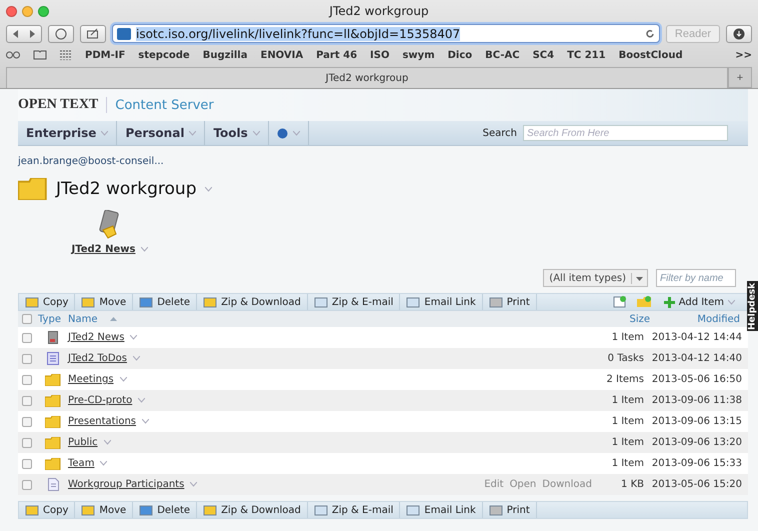 This screenshot has height=531, width=758. Describe the element at coordinates (543, 55) in the screenshot. I see `bookmark-link: SC4` at that location.